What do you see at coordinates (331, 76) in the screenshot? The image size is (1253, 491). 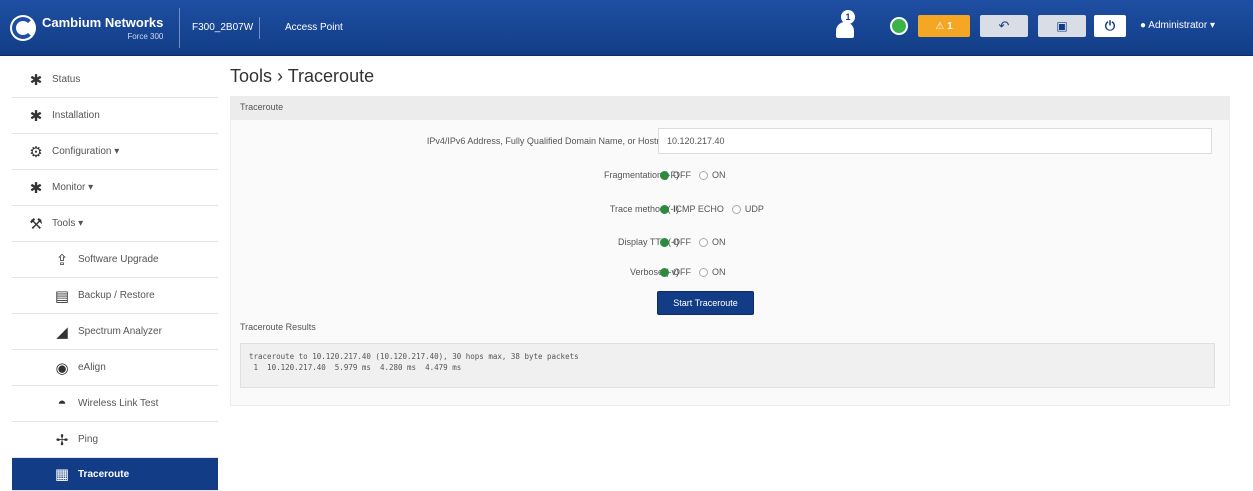 I see `page-title-subsection: Traceroute` at bounding box center [331, 76].